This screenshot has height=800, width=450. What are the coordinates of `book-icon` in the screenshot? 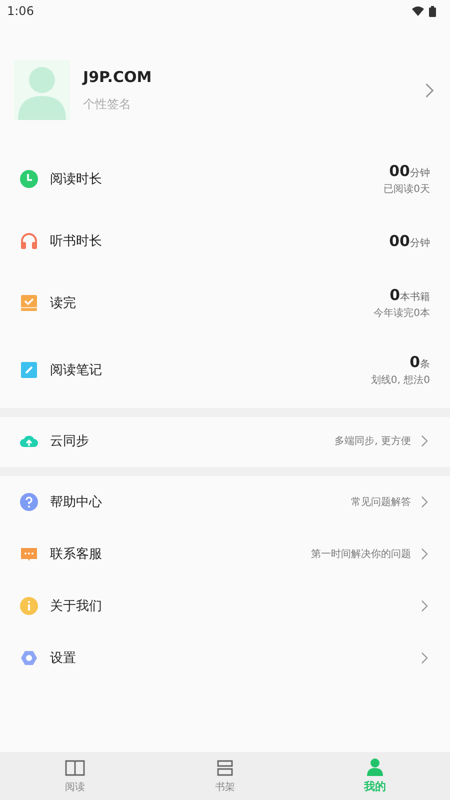 It's located at (75, 767).